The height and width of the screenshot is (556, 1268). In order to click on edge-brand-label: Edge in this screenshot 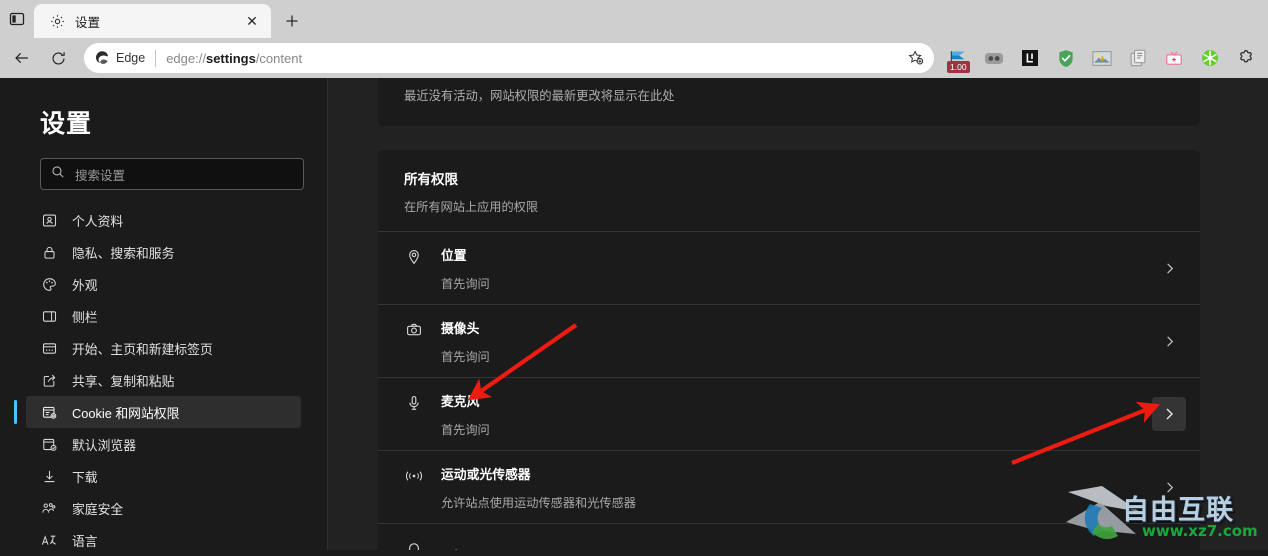, I will do `click(130, 58)`.